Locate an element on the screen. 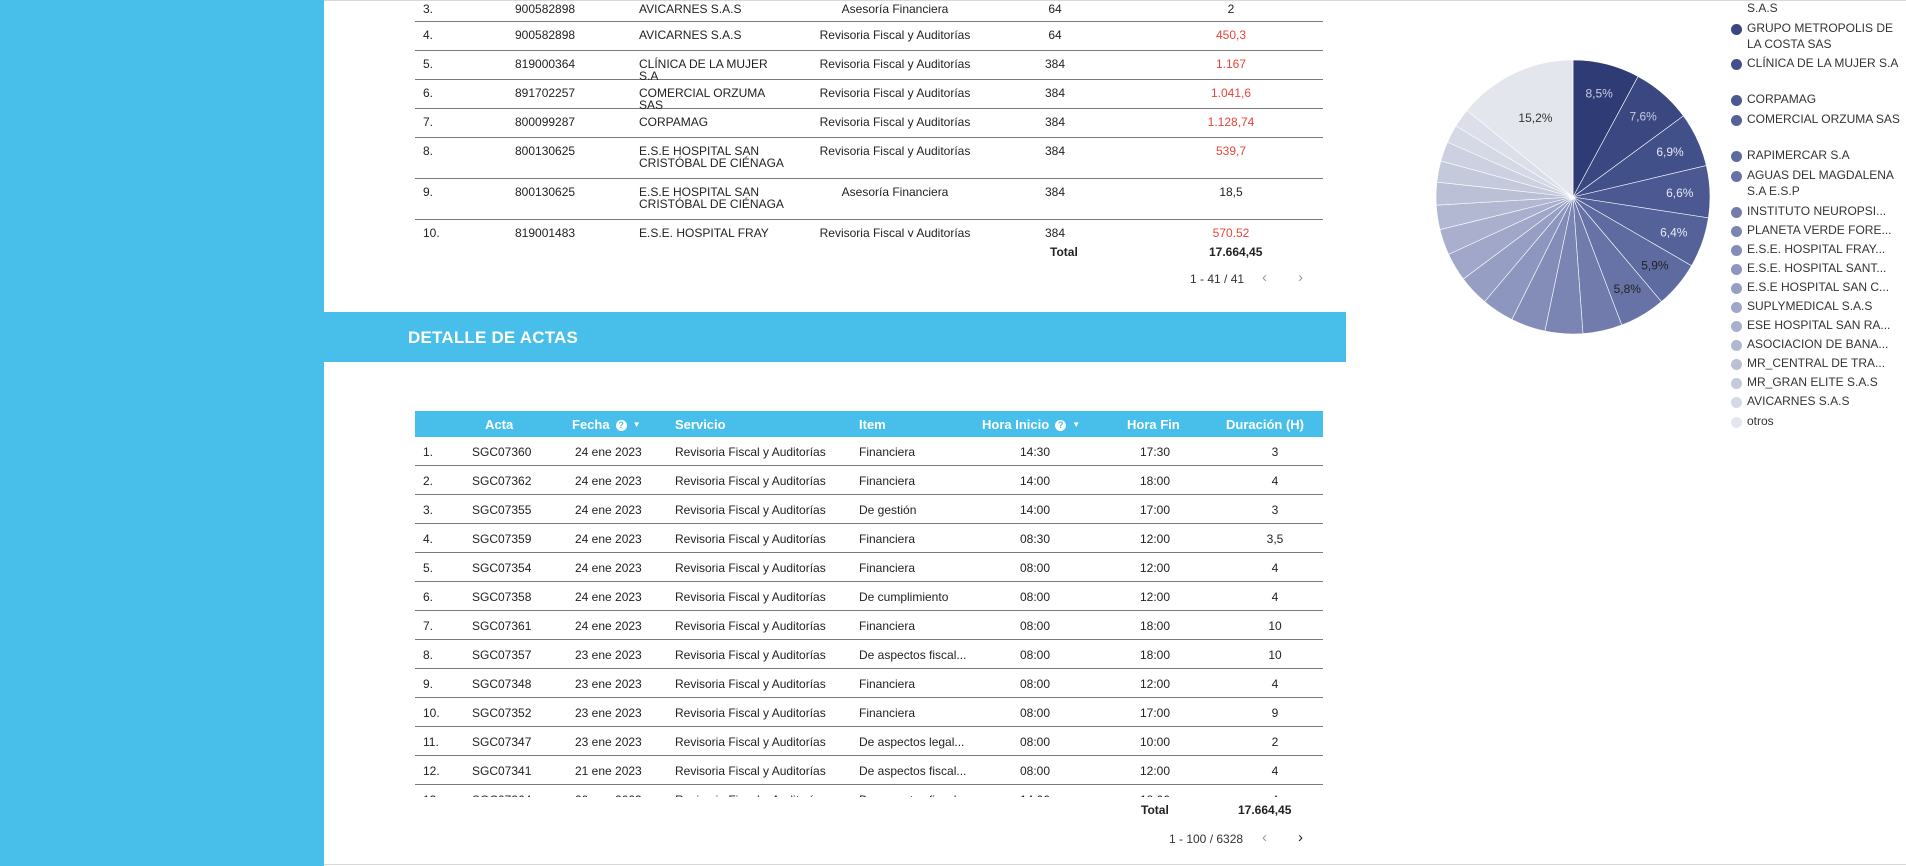 The height and width of the screenshot is (866, 1906). pie-chart: 8,5% 7,6% 6,9% 6,6% 6,4% 5,9% 5,8% 15,2% is located at coordinates (1572, 203).